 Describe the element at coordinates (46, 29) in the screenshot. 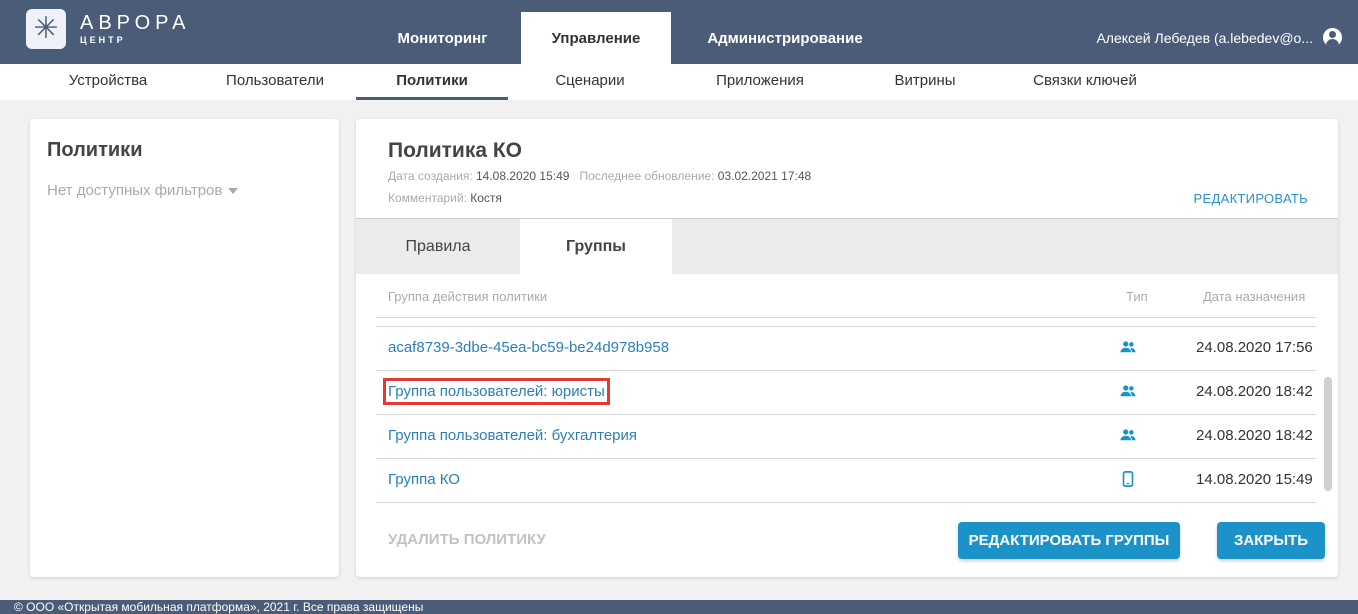

I see `aurora-logo-icon: ✳` at that location.